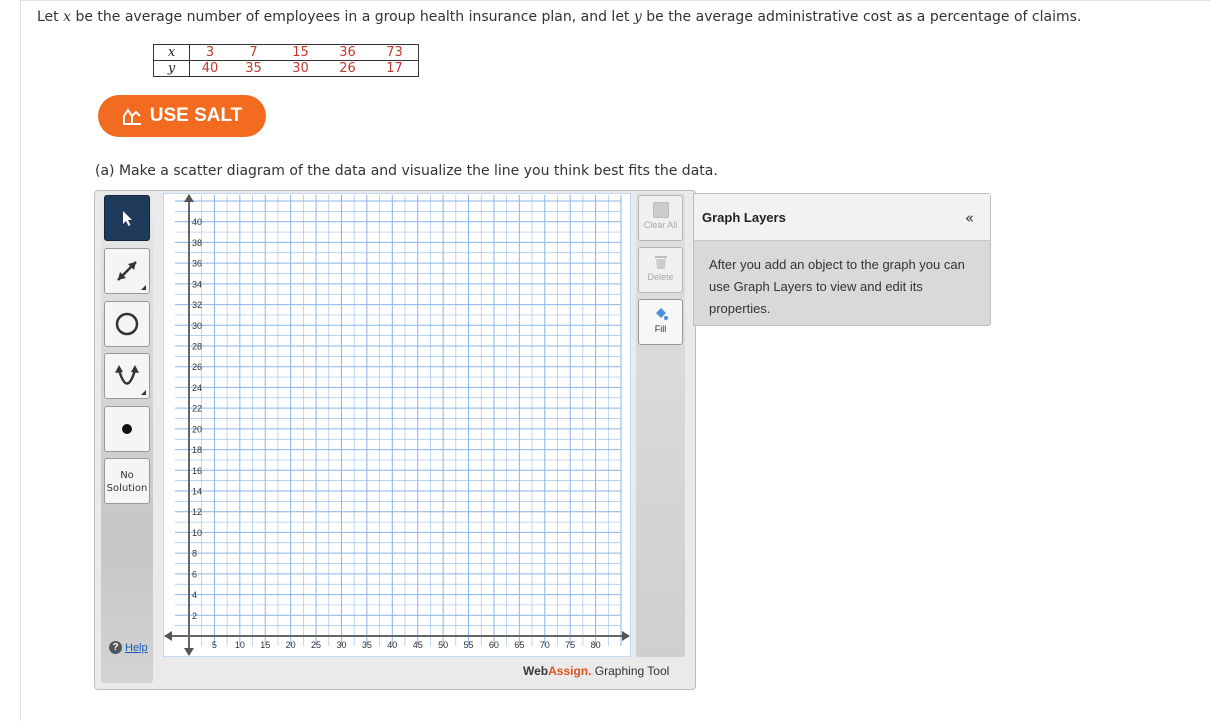 This screenshot has width=1210, height=721. What do you see at coordinates (494, 645) in the screenshot?
I see `x-tick-label: 60` at bounding box center [494, 645].